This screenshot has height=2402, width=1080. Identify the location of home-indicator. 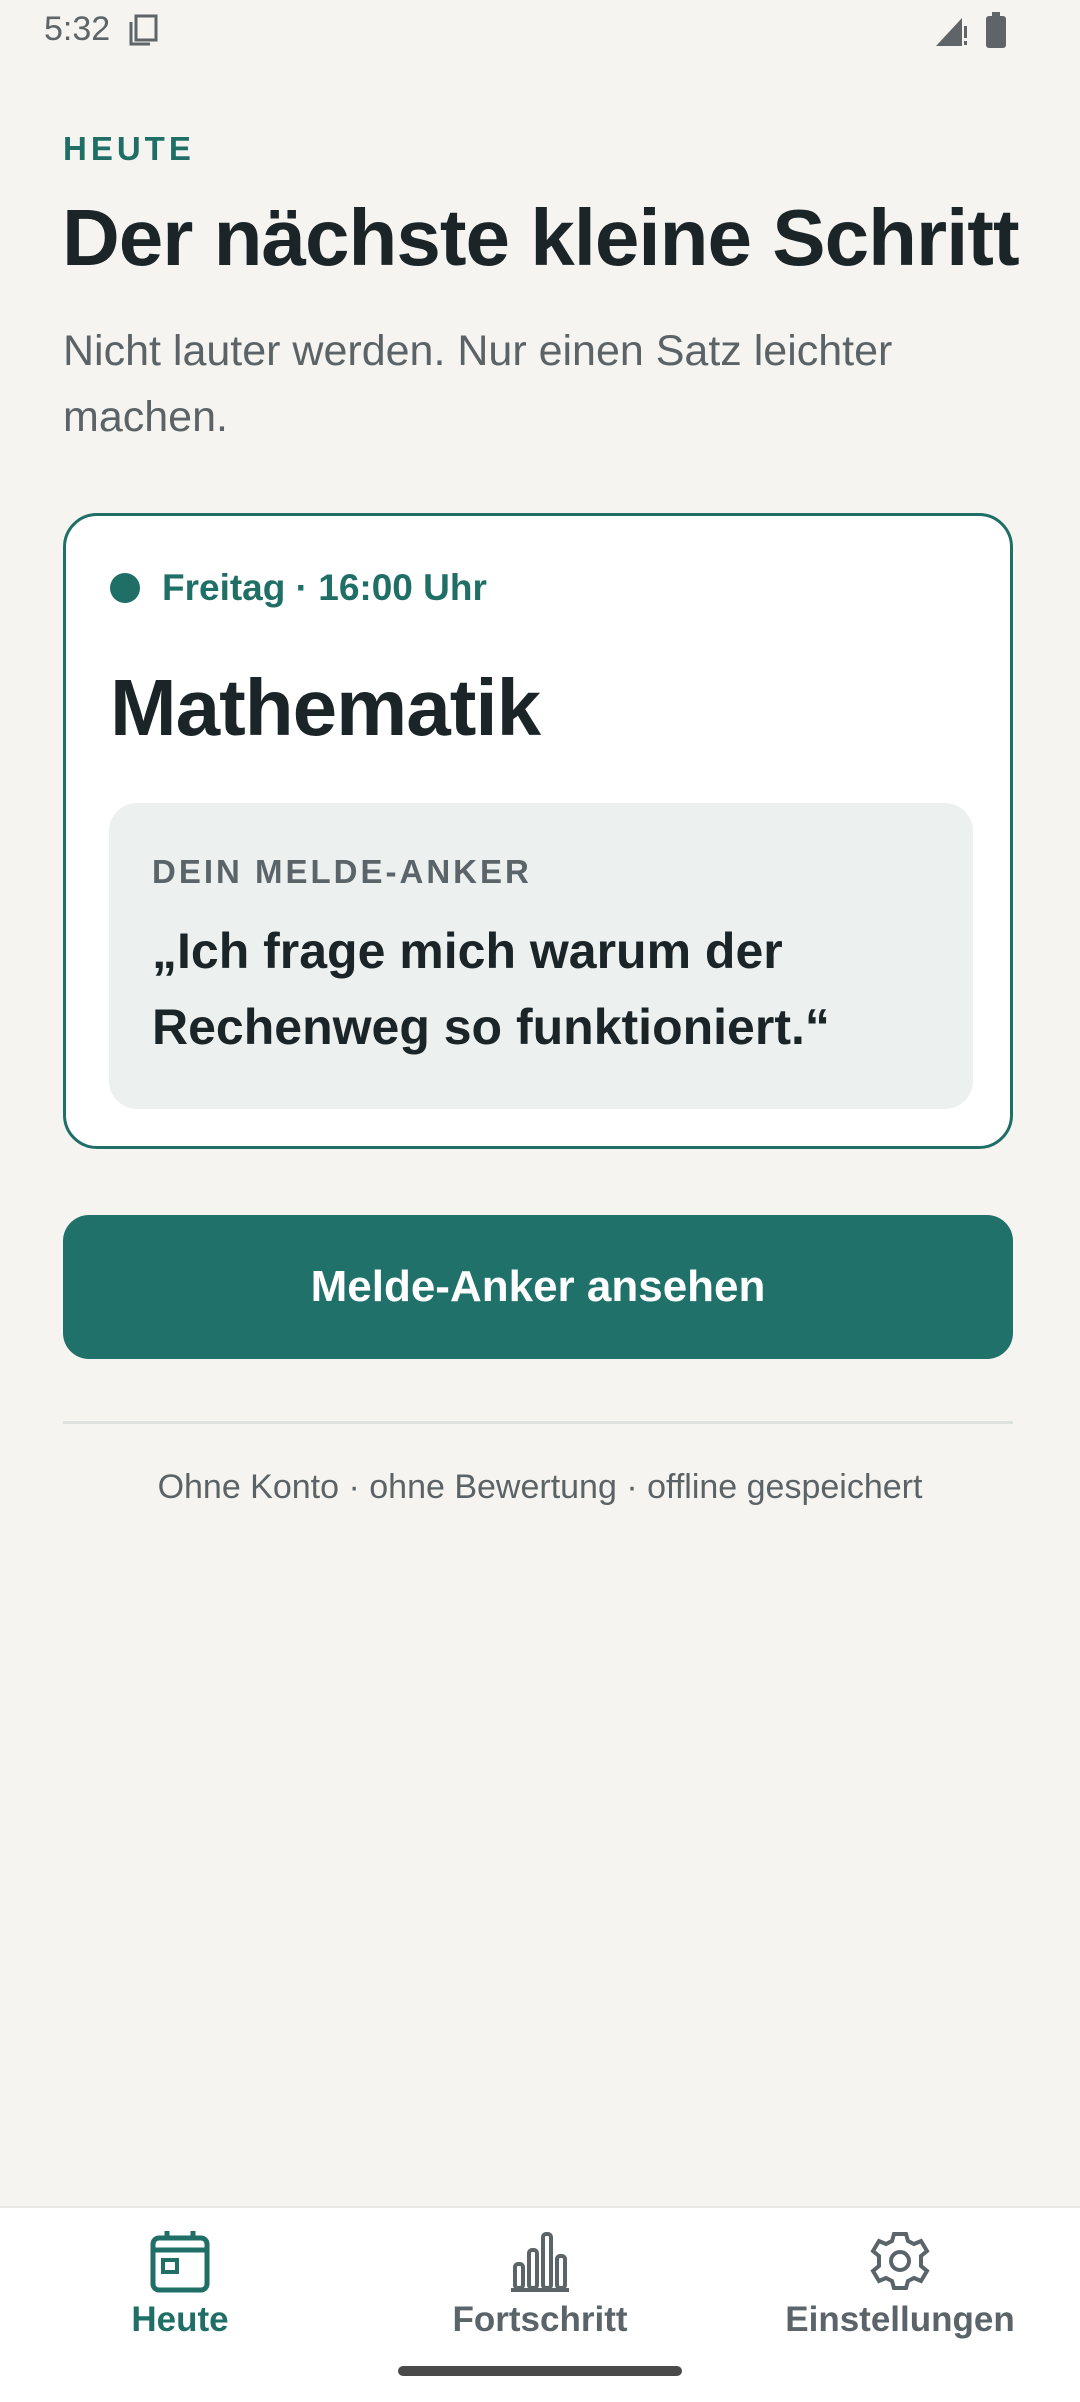
(540, 2371).